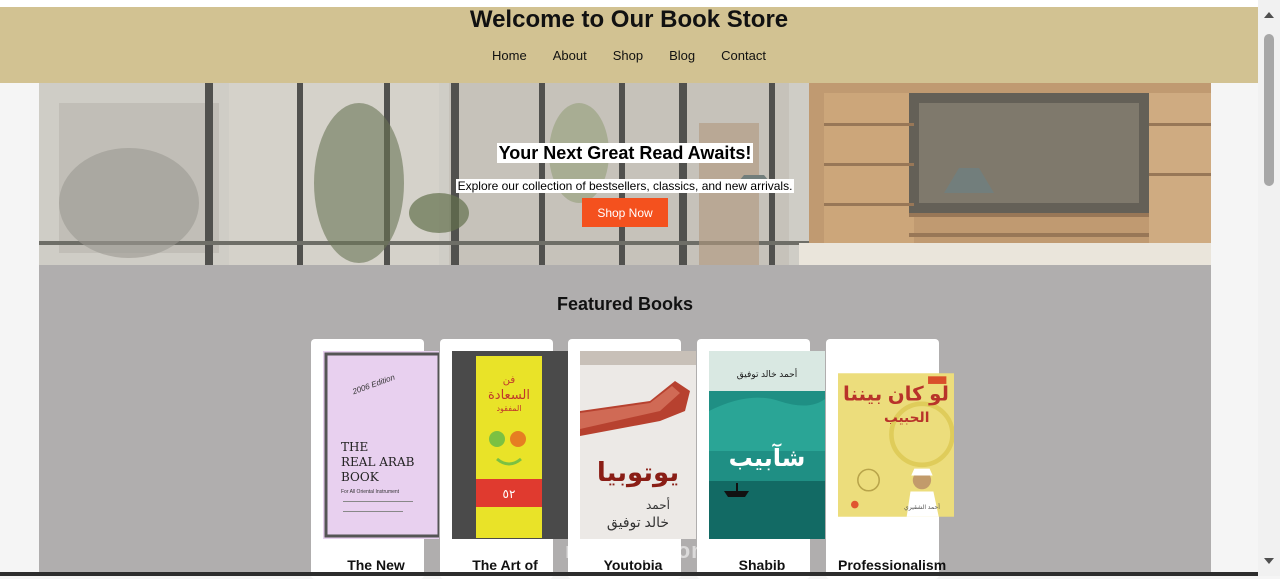 This screenshot has width=1280, height=579. Describe the element at coordinates (625, 153) in the screenshot. I see `hero-title: Your Next Great Read Awaits!` at that location.